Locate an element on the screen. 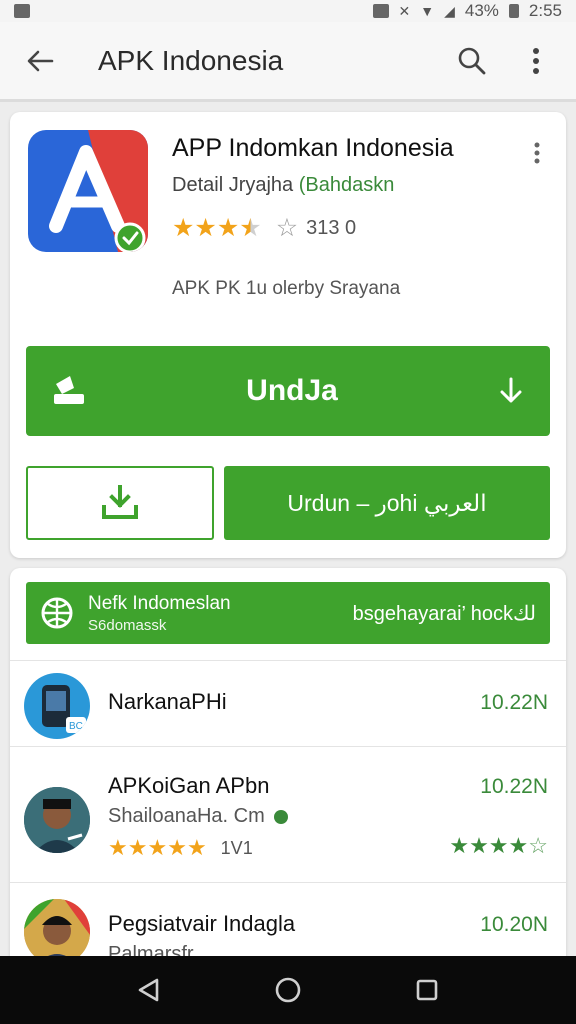 The height and width of the screenshot is (1024, 576). nav-back-button is located at coordinates (149, 990).